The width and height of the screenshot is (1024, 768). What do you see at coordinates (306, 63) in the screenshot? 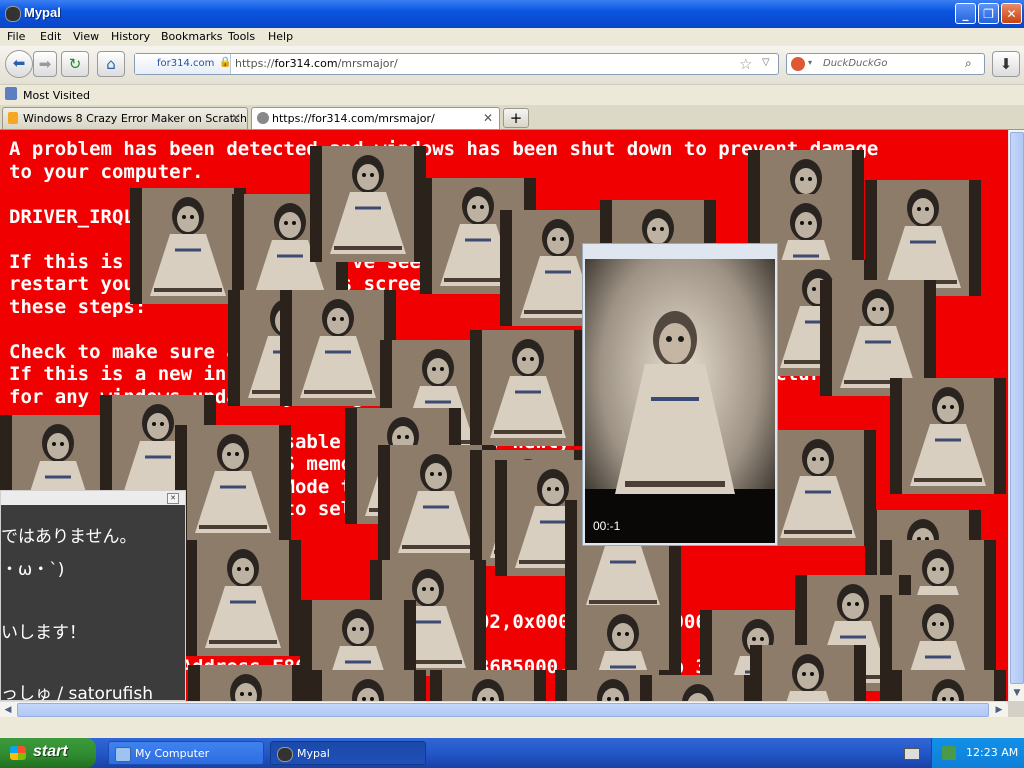
I see `url-host: for314.com` at bounding box center [306, 63].